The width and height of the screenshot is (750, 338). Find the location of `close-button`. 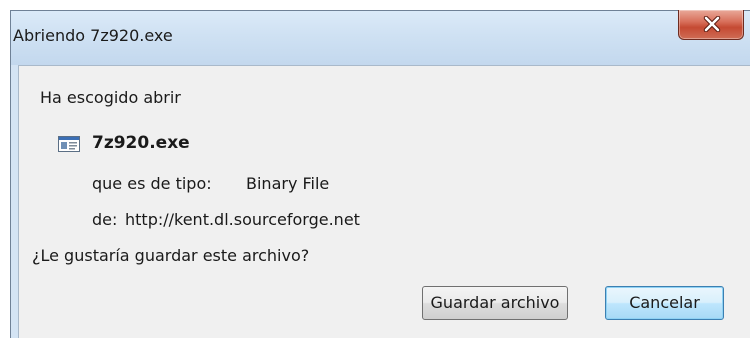

close-button is located at coordinates (711, 25).